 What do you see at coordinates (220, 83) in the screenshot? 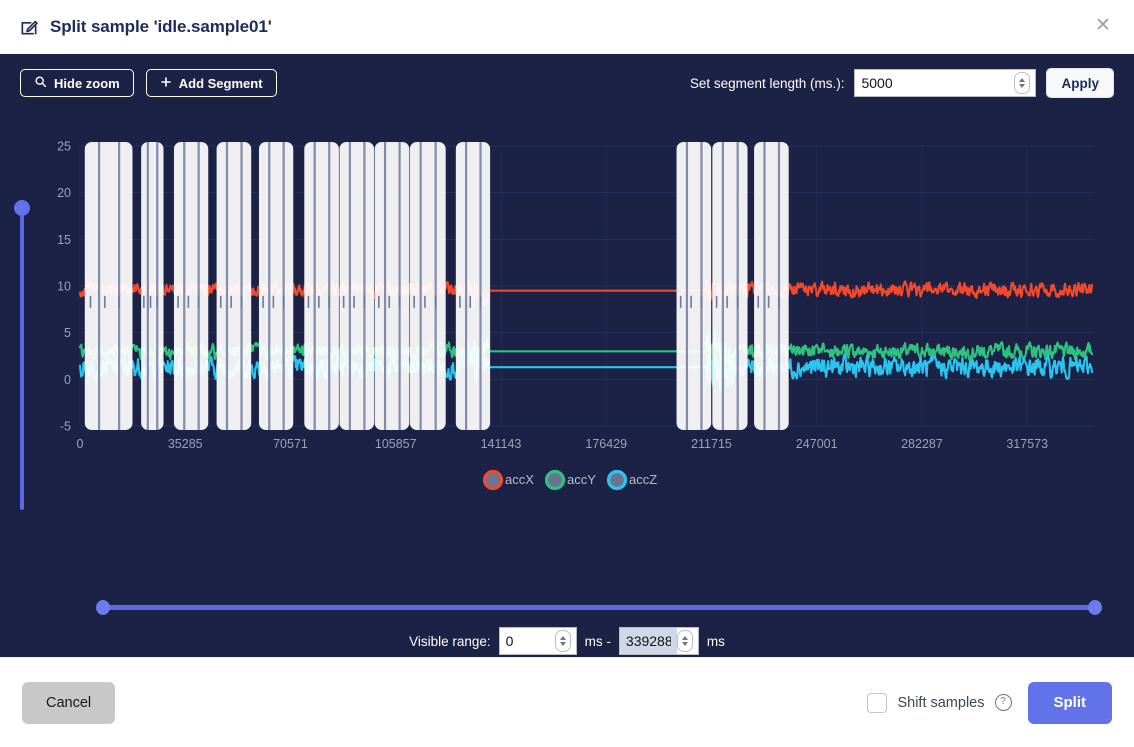
I see `add-segment-label: Add Segment` at bounding box center [220, 83].